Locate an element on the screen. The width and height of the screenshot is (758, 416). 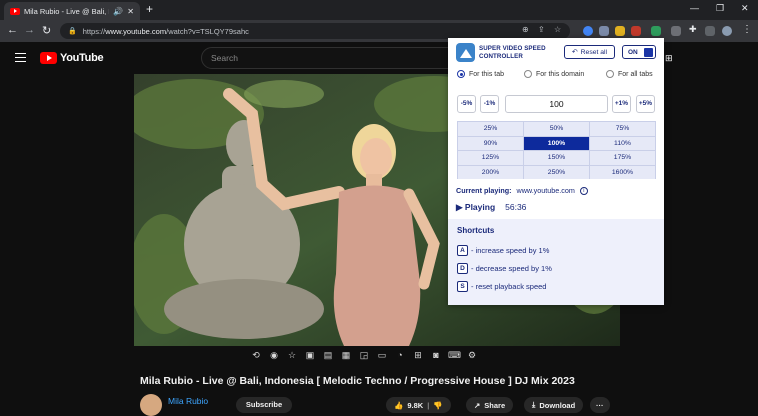
scope-option-all-tabs: For all tabs is located at coordinates (629, 74).